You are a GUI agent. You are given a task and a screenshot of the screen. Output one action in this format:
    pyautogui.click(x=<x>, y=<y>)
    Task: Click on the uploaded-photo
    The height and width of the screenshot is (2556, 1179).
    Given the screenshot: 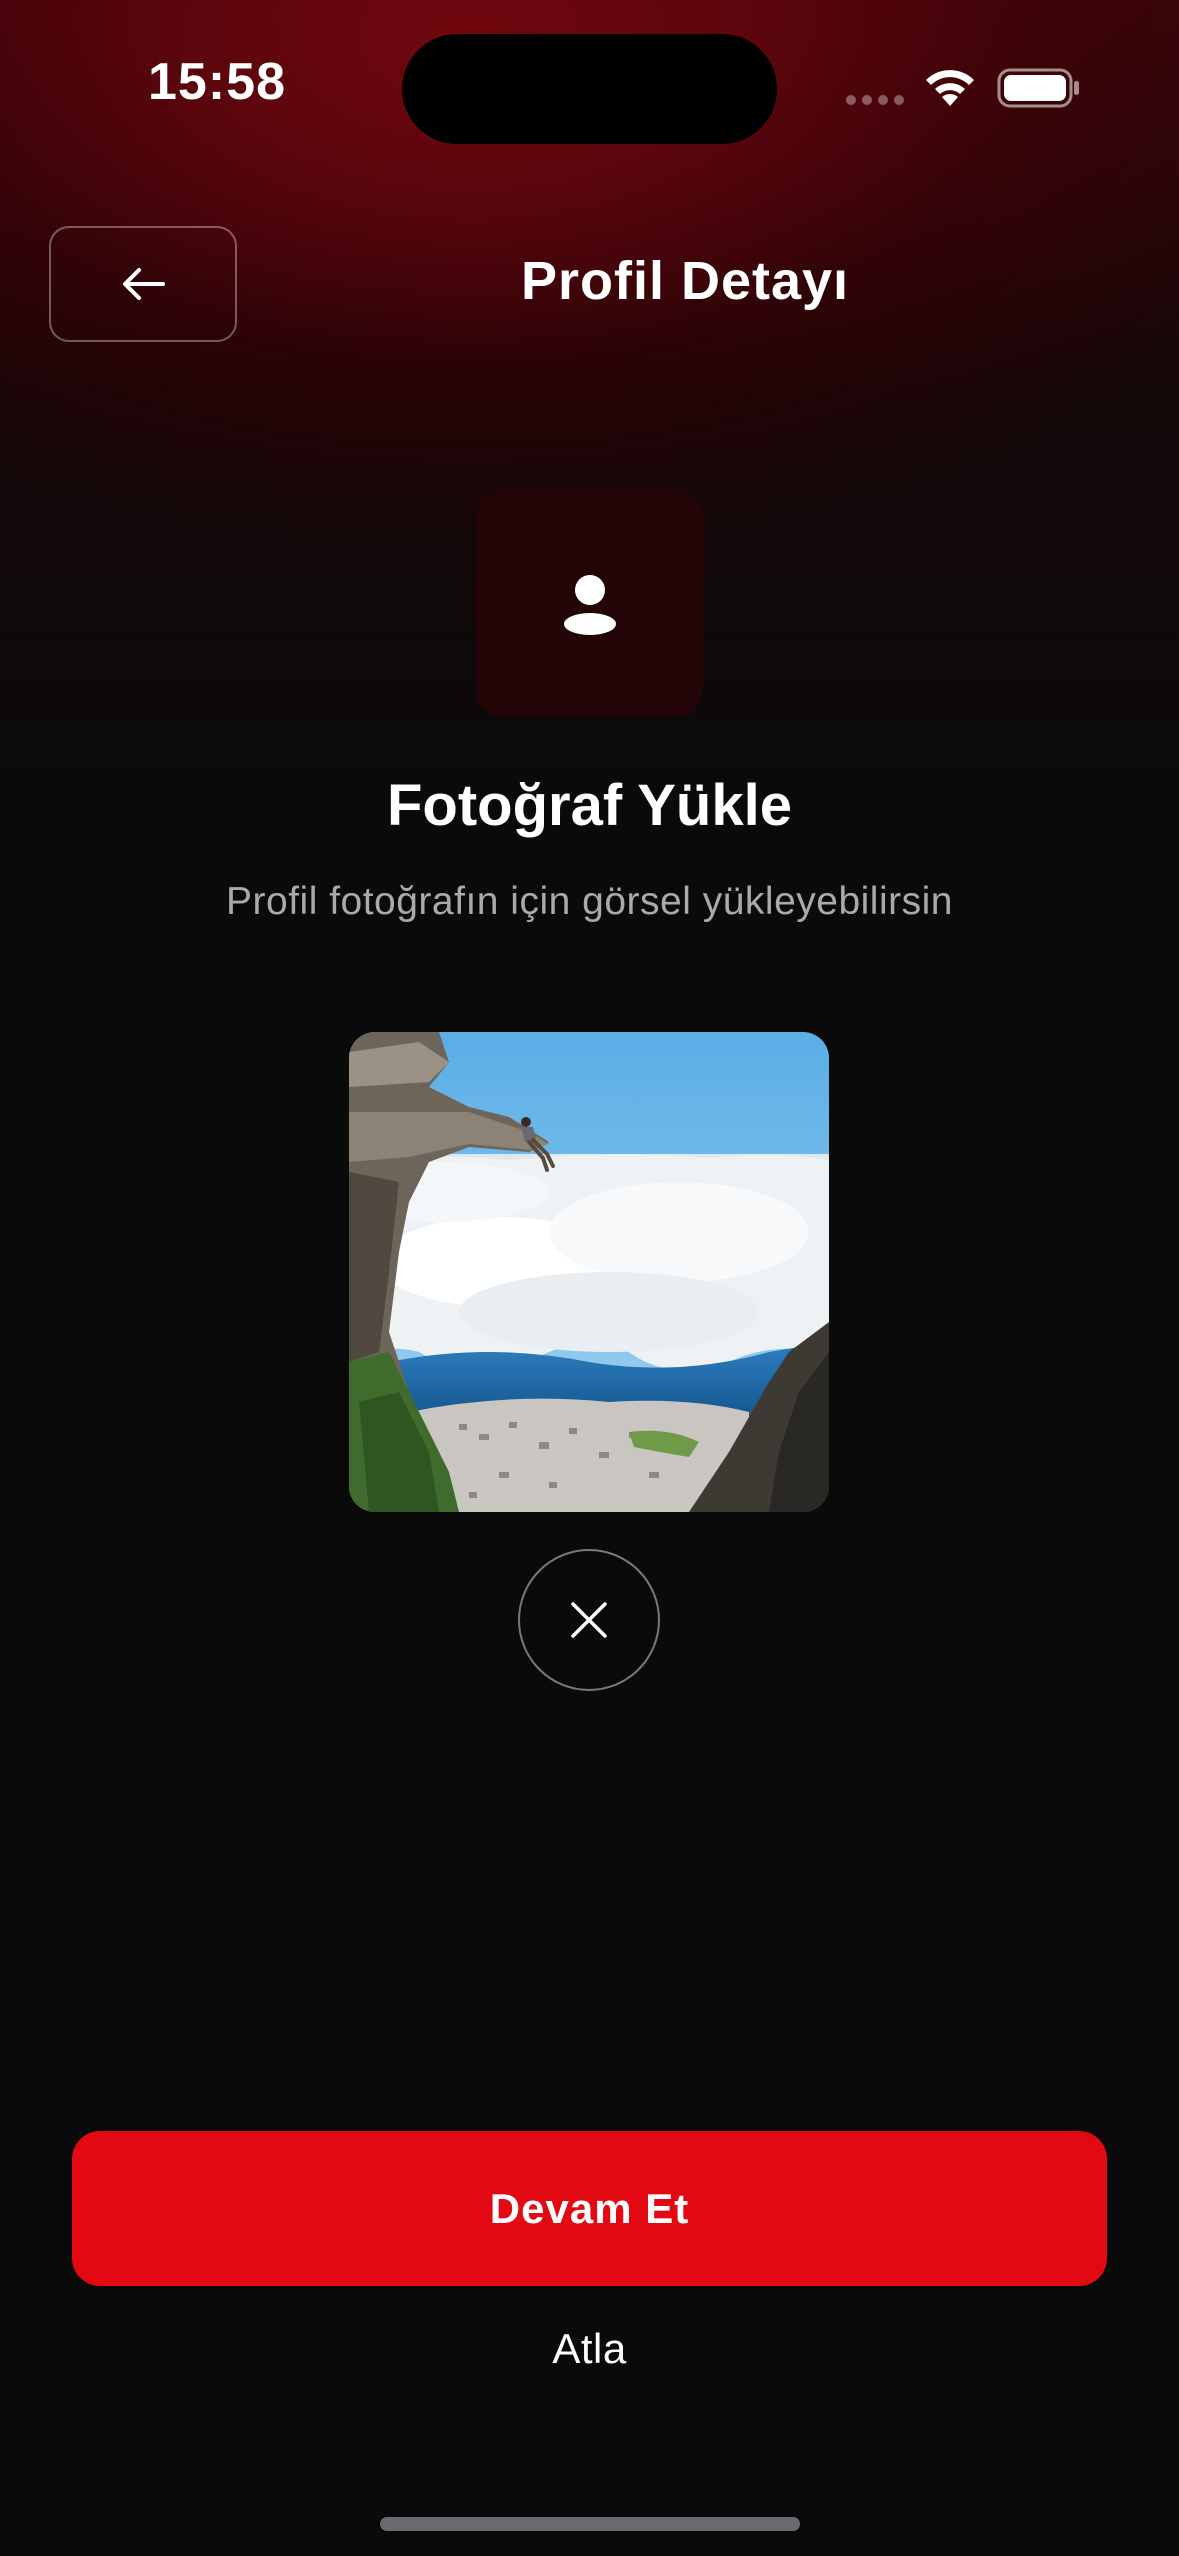 What is the action you would take?
    pyautogui.click(x=589, y=1272)
    